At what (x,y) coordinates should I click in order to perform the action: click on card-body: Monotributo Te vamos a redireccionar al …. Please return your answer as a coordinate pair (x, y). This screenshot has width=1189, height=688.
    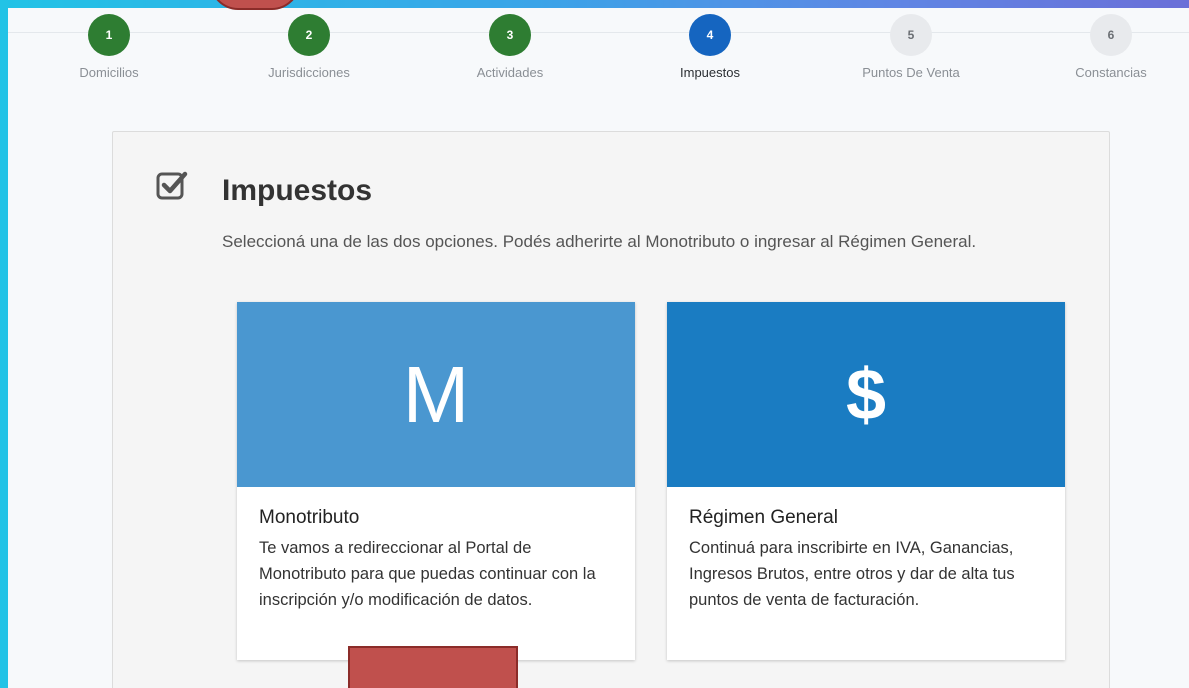
    Looking at the image, I should click on (436, 550).